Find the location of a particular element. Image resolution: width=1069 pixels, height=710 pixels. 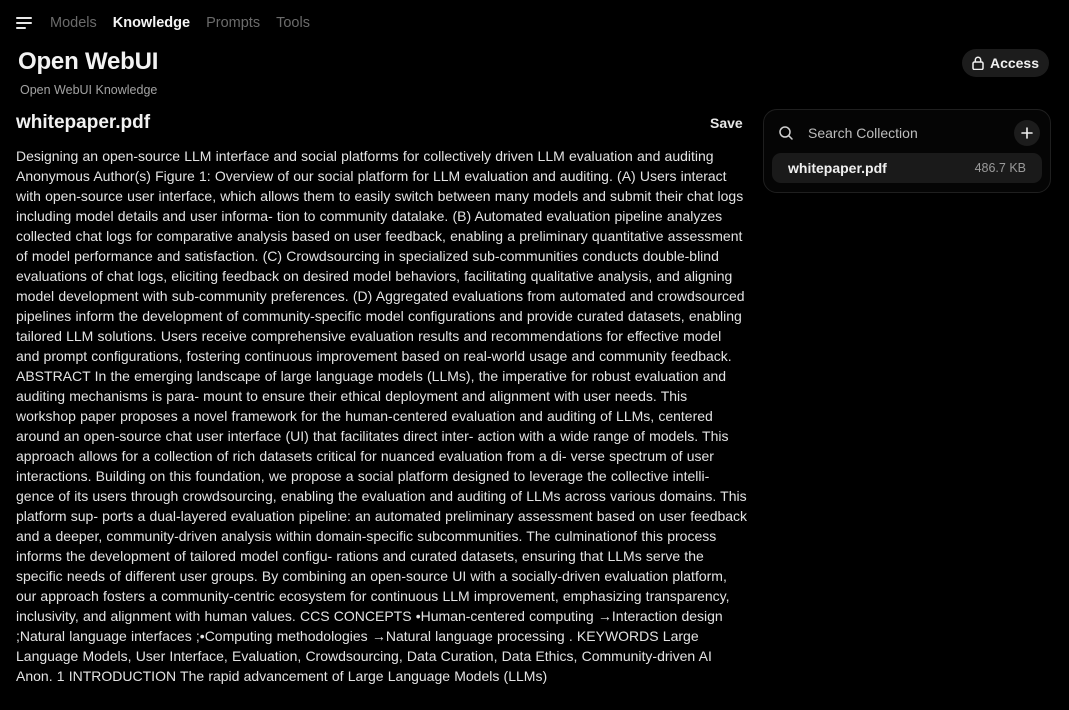

file-name: whitepaper.pdf is located at coordinates (837, 168).